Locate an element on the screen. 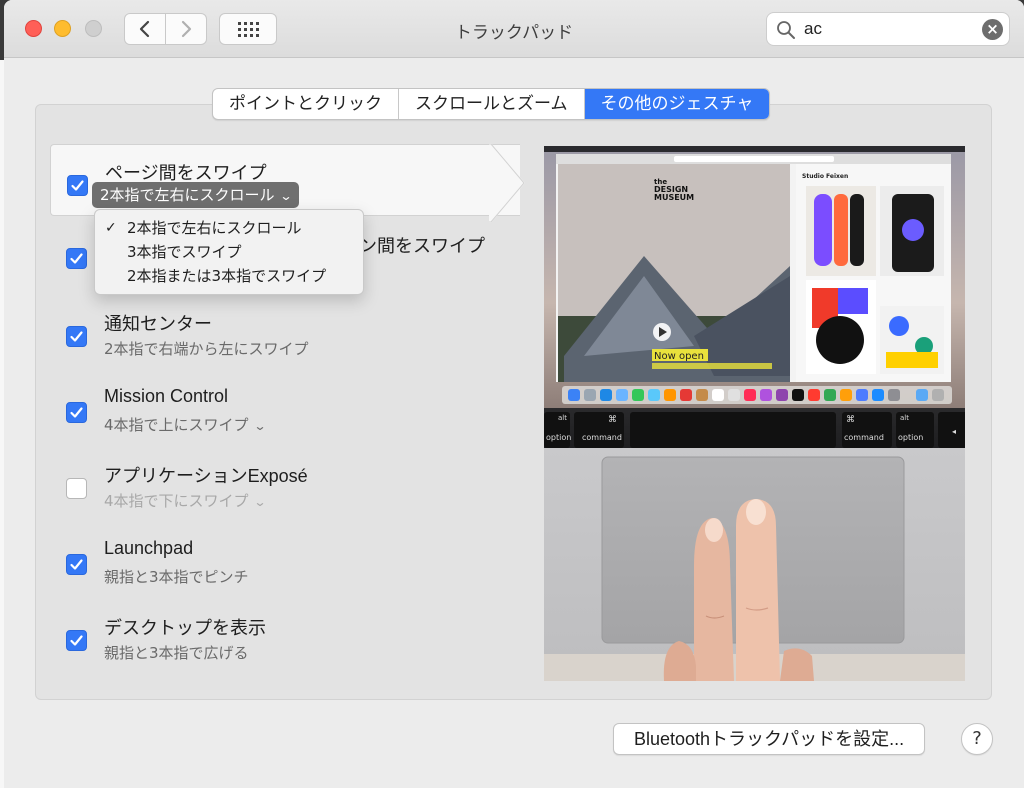 The width and height of the screenshot is (1024, 788). gesture-title: Mission Control is located at coordinates (166, 396).